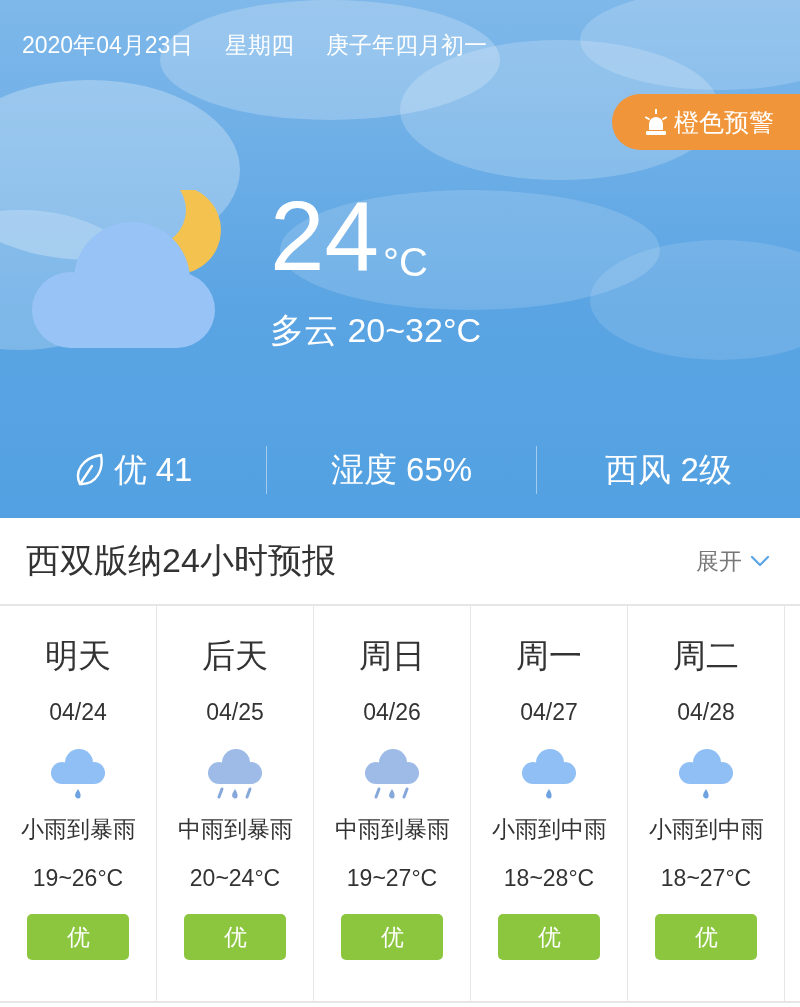 The height and width of the screenshot is (1007, 800). I want to click on weather-label: 小雨到暴雨, so click(78, 829).